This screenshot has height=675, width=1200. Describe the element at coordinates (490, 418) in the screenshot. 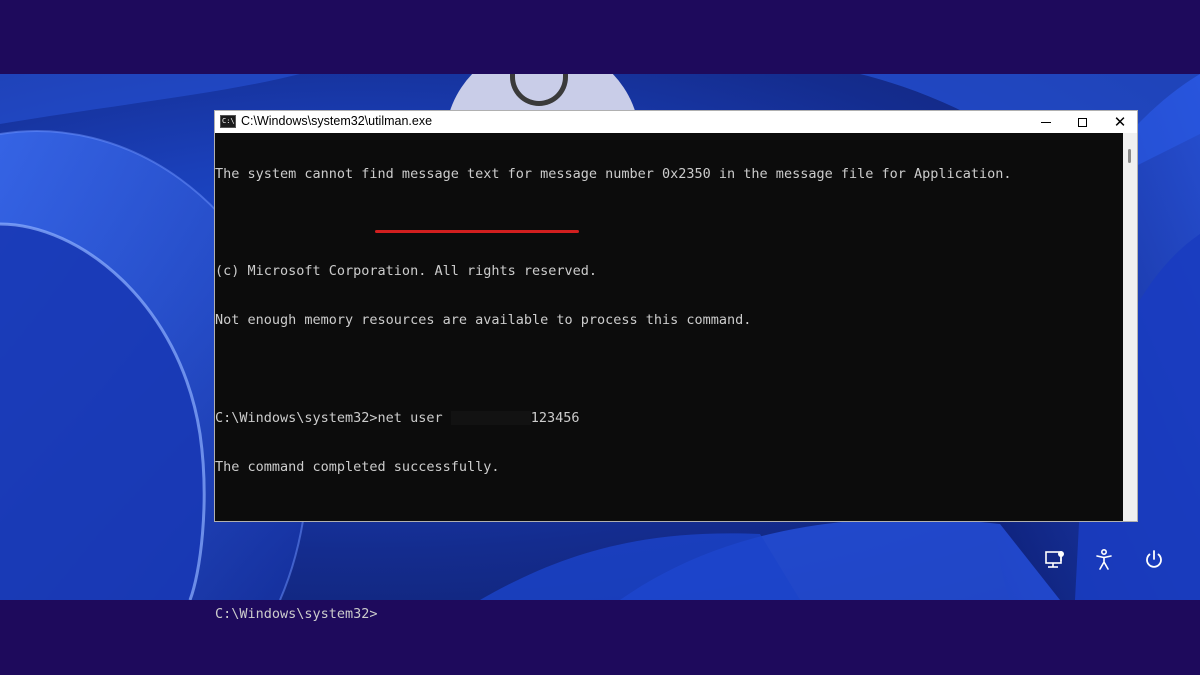

I see `redacted-username` at that location.